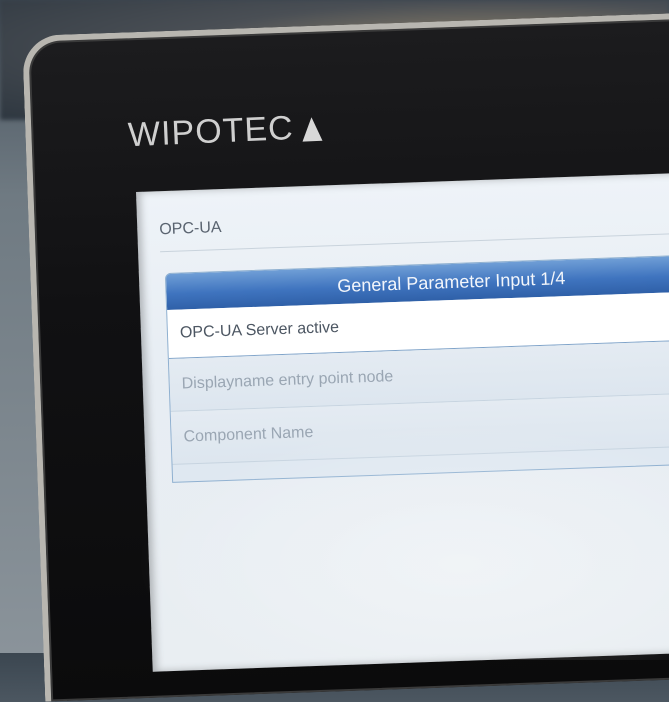 This screenshot has width=669, height=702. I want to click on brand-name: WIPOTEC, so click(211, 132).